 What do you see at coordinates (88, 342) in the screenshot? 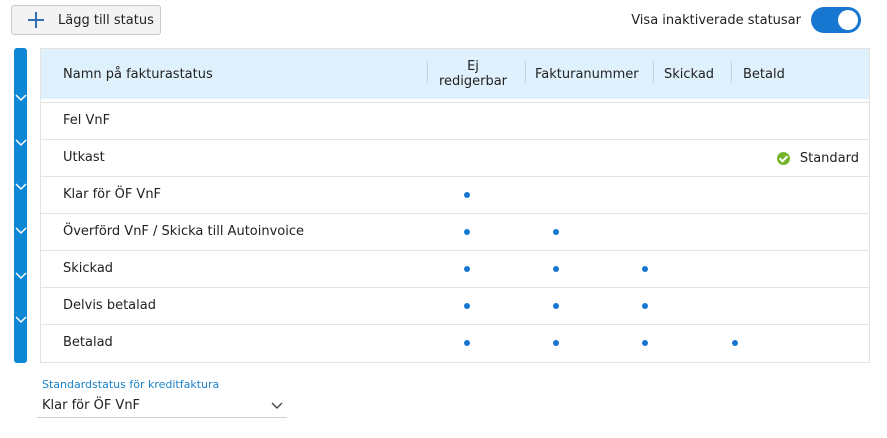
I see `status-name: Betalad` at bounding box center [88, 342].